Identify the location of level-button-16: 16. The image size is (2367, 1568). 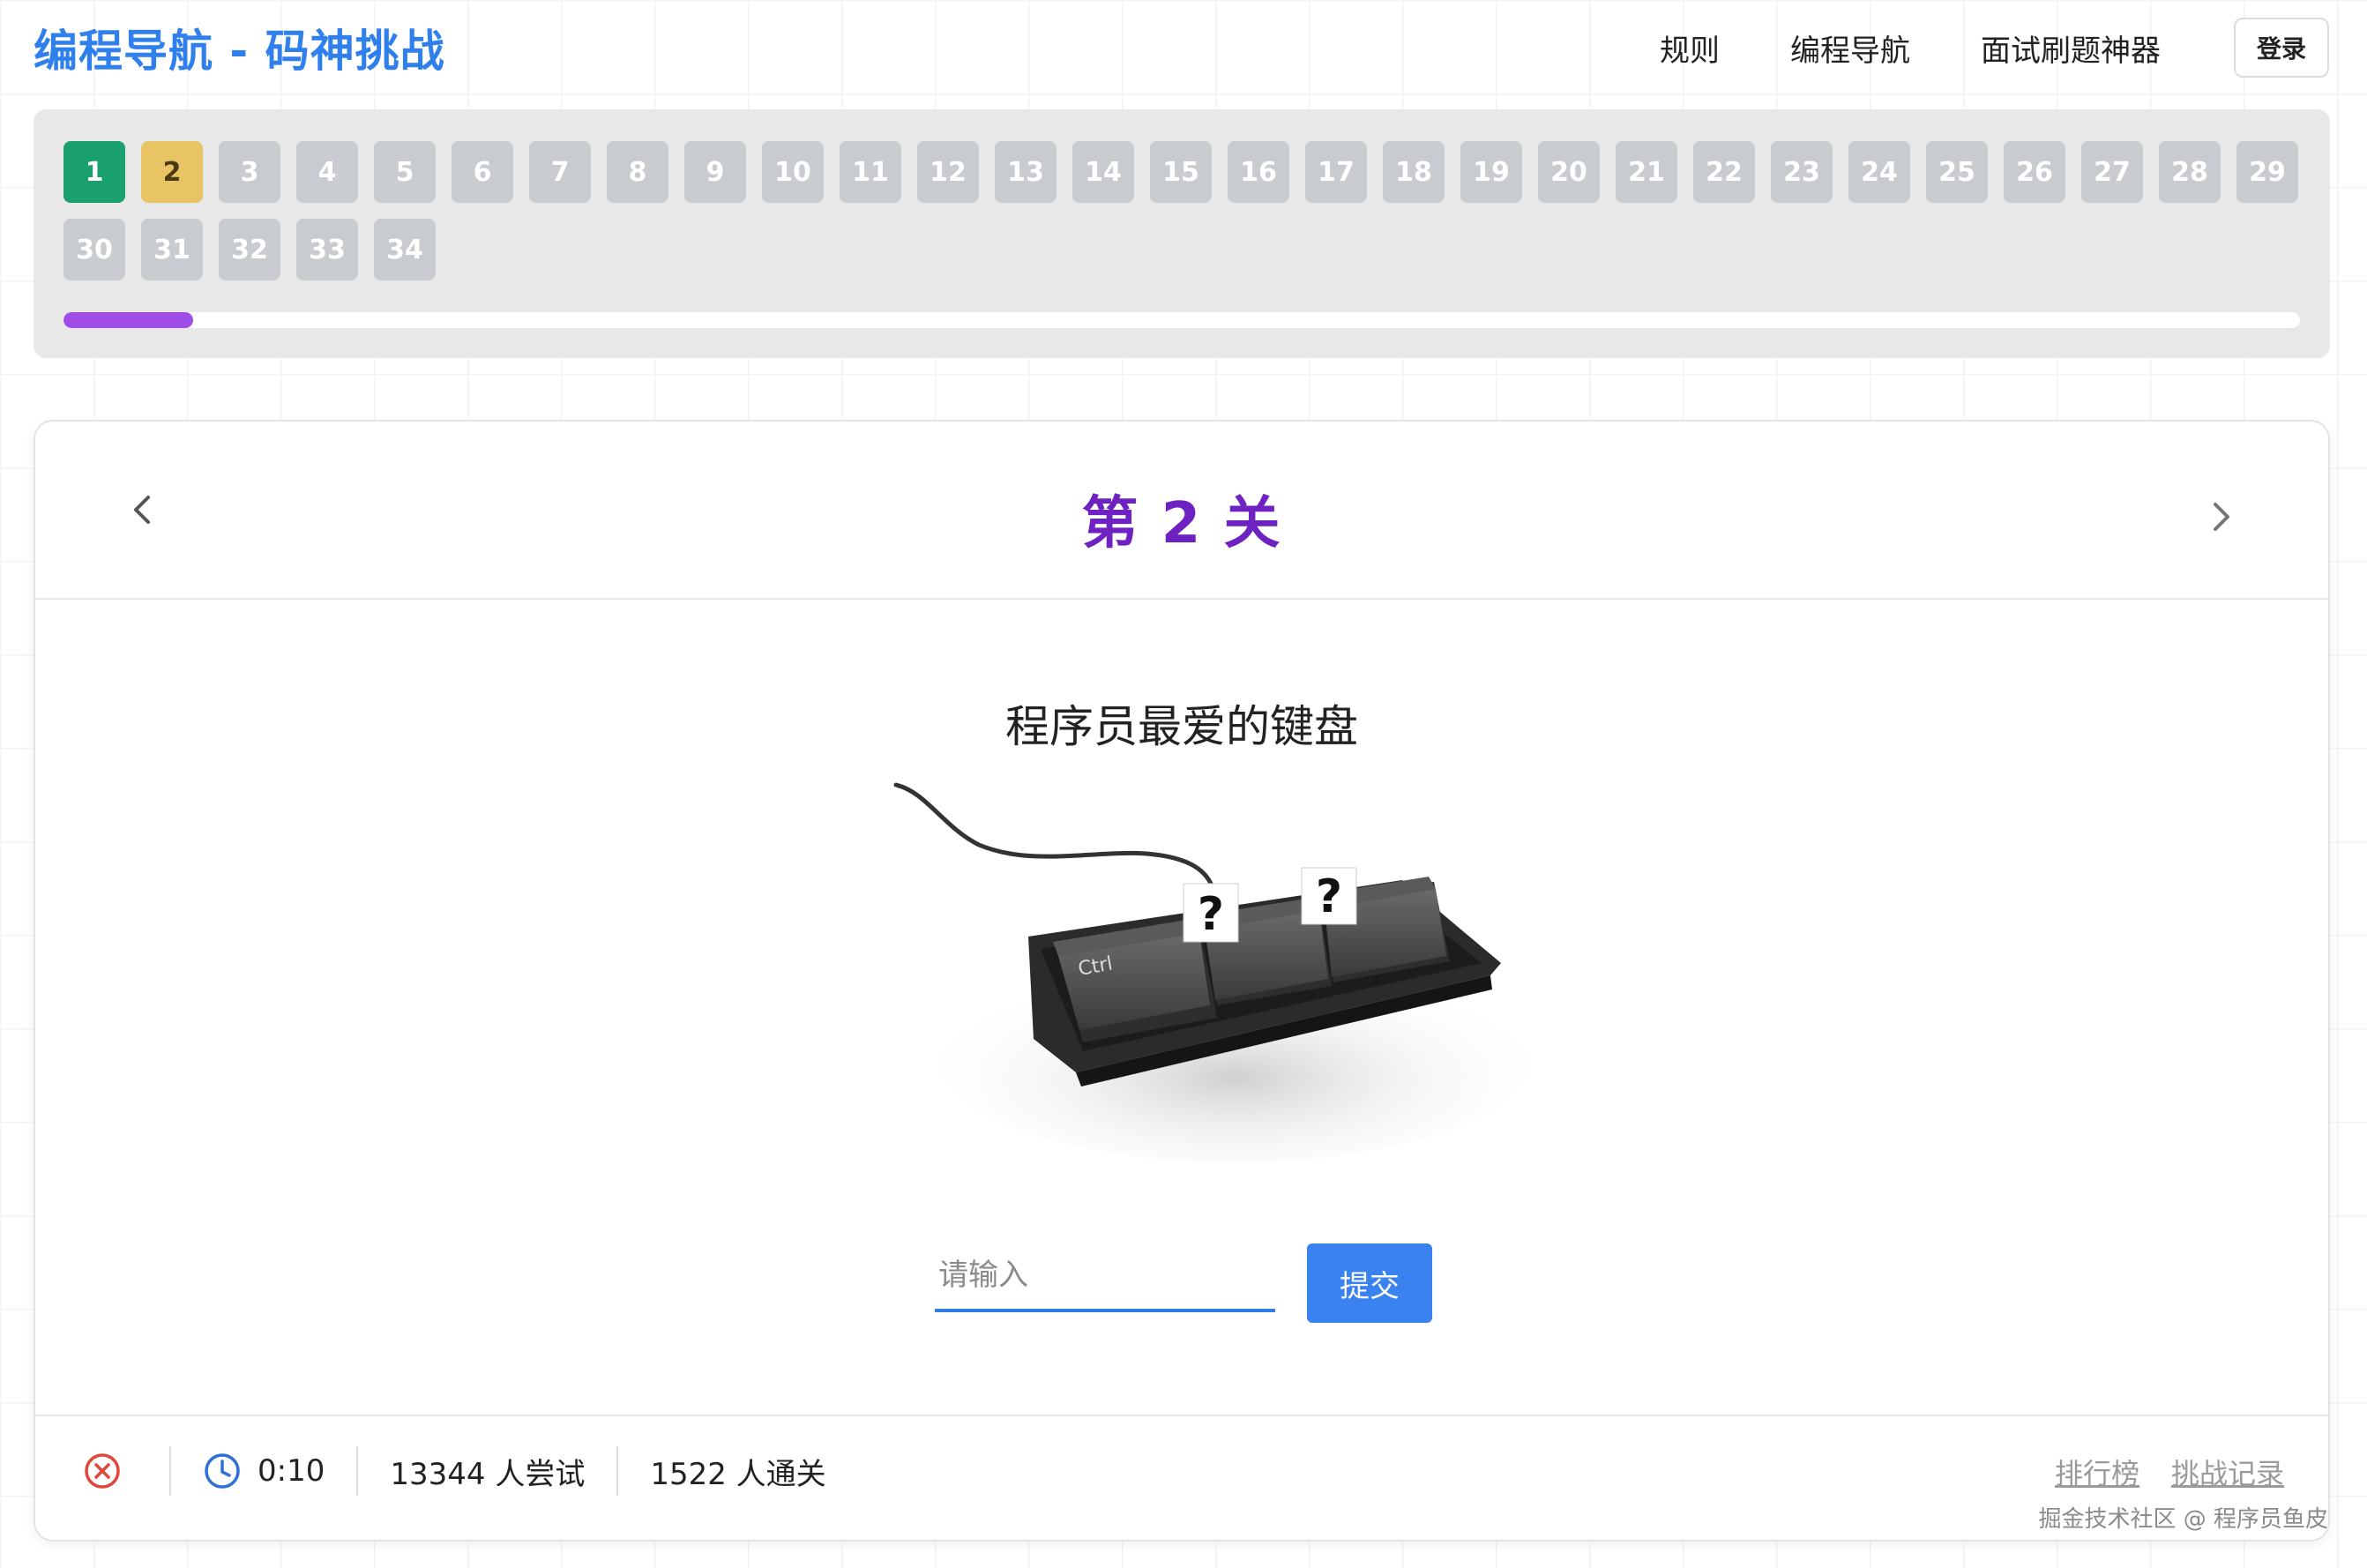
(1258, 172).